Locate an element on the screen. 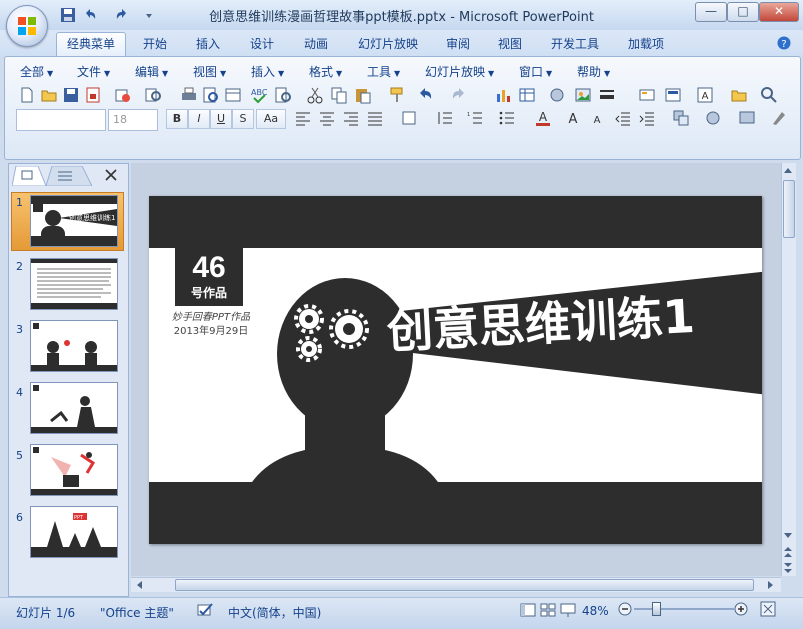 Image resolution: width=803 pixels, height=629 pixels. help-icon: ? is located at coordinates (784, 43).